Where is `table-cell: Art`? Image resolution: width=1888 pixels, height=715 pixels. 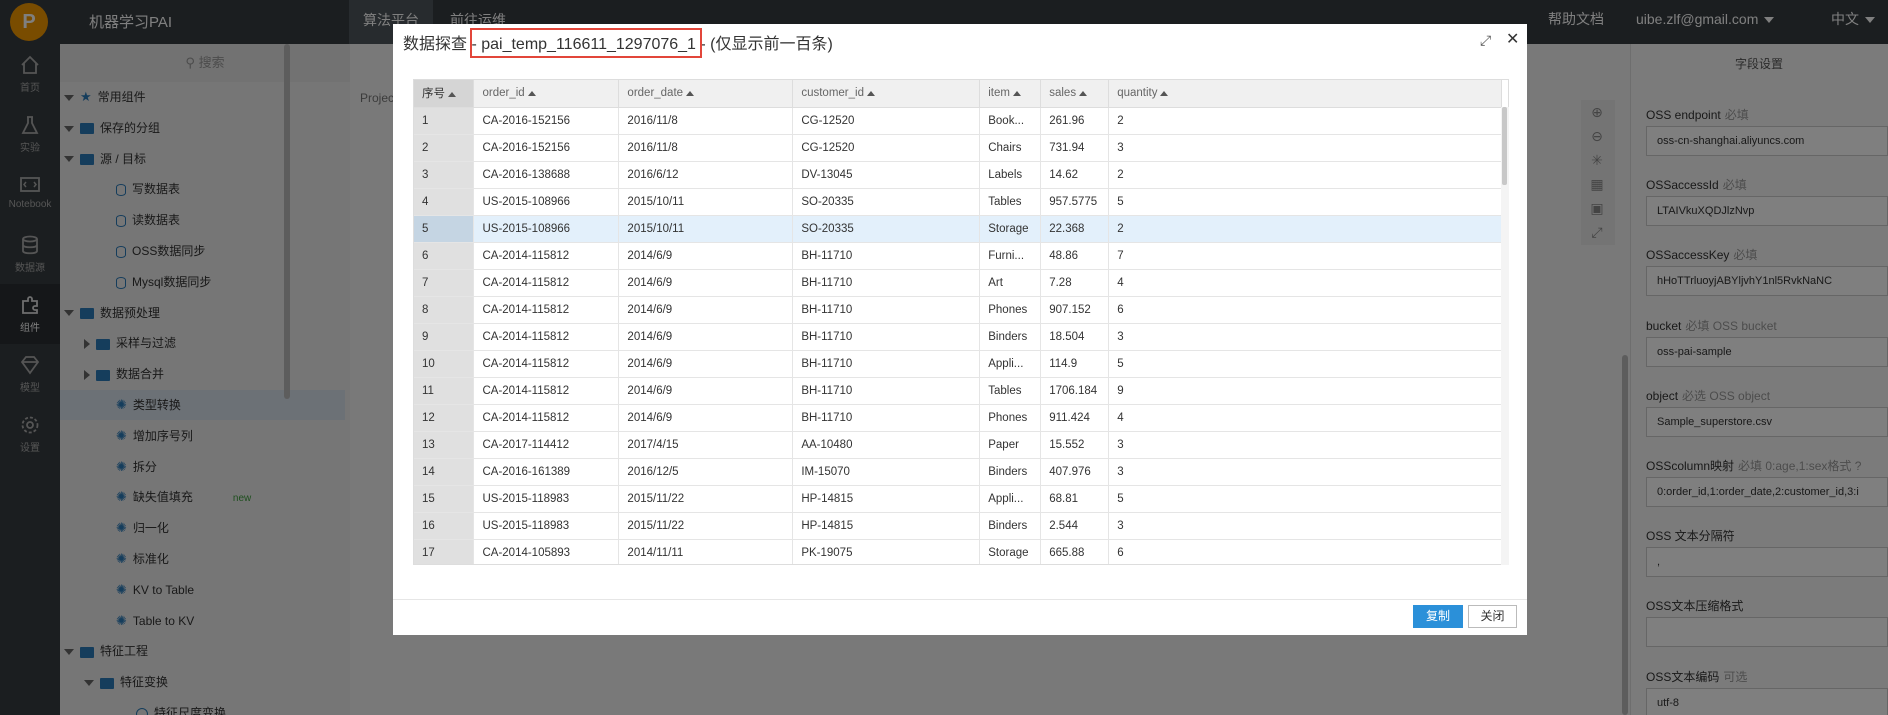
table-cell: Art is located at coordinates (1010, 283).